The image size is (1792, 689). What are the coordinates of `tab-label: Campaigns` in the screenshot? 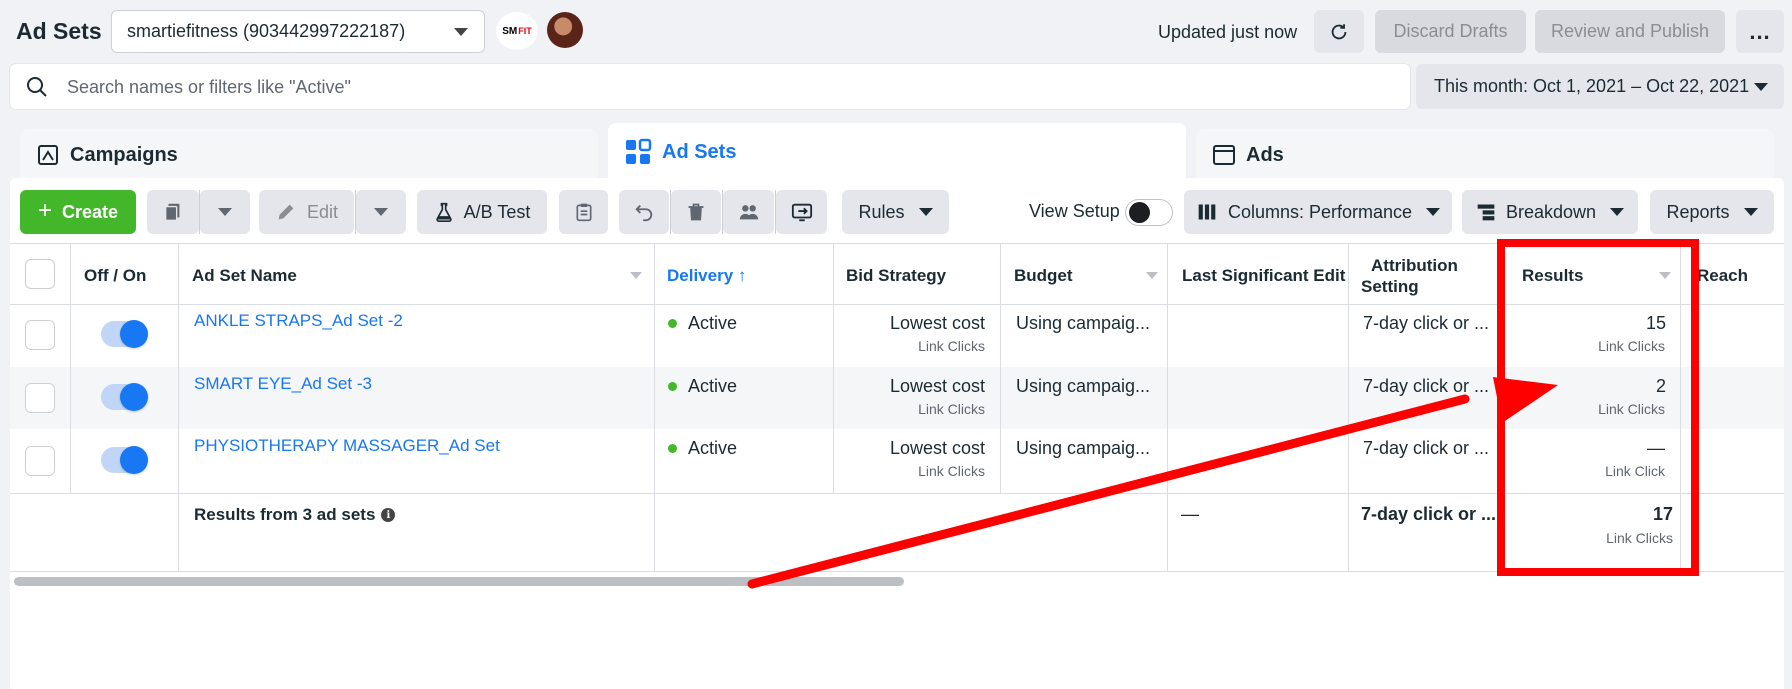 It's located at (124, 154).